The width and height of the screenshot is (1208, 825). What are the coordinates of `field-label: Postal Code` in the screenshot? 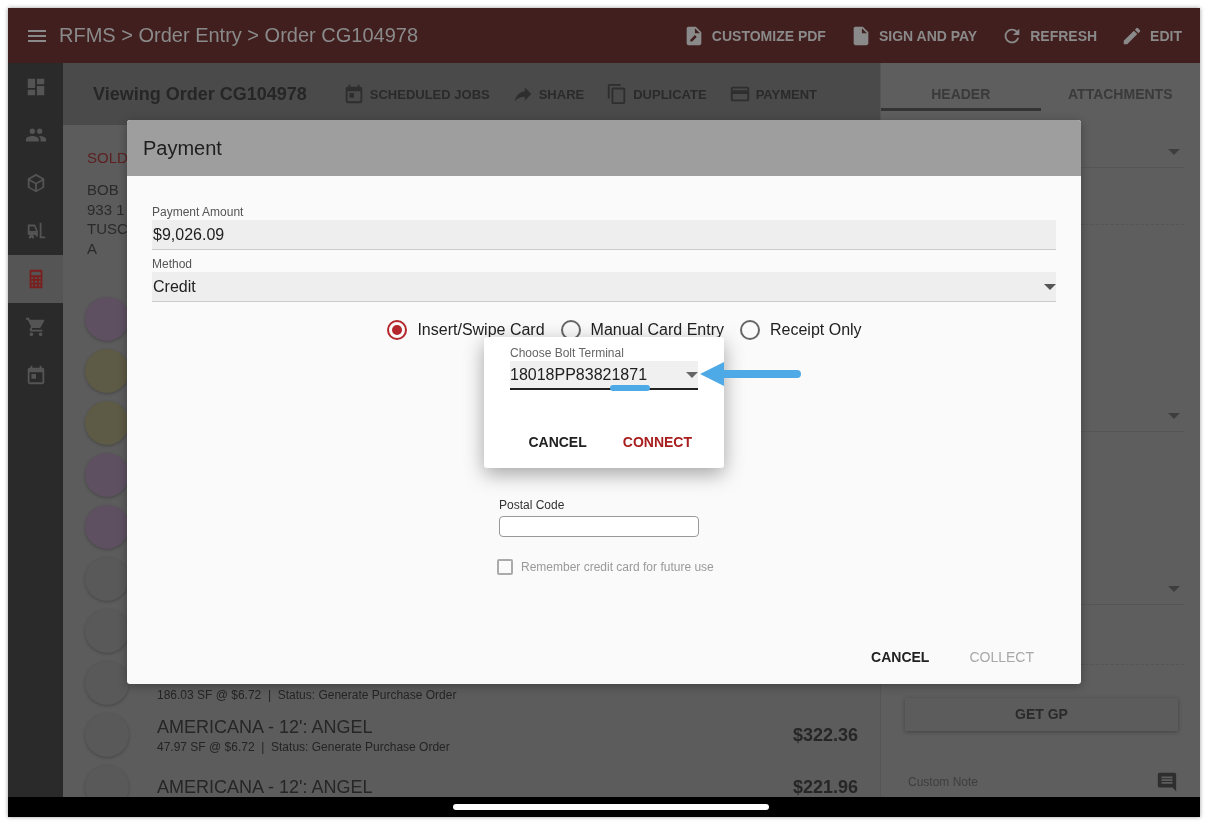 It's located at (532, 505).